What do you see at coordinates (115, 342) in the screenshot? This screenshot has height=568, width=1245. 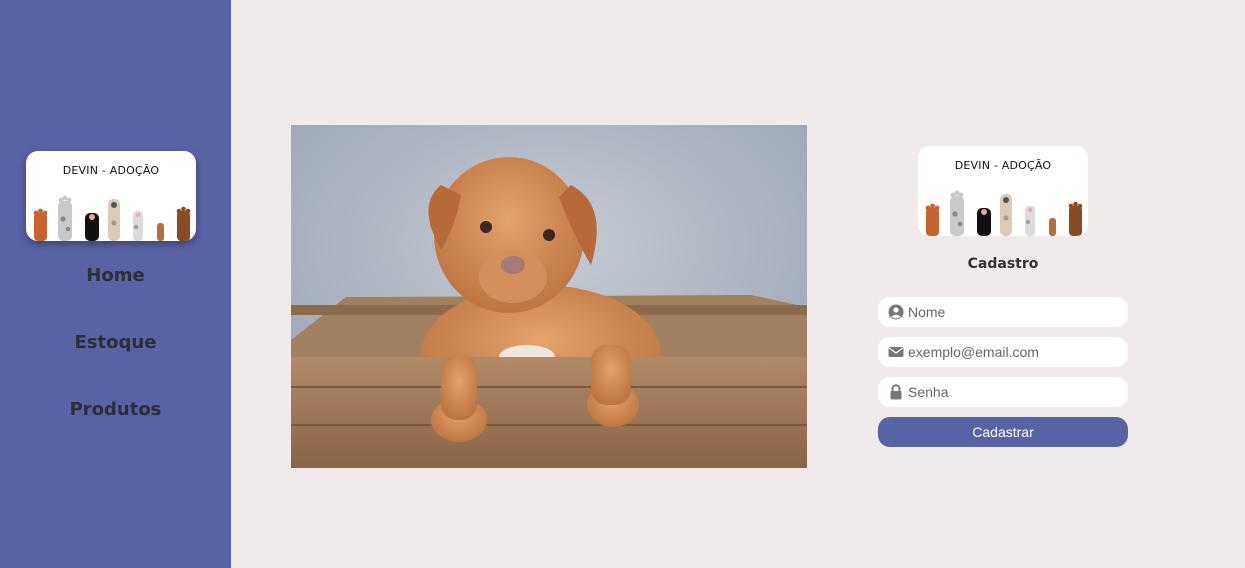 I see `nav-item-estoque: Estoque` at bounding box center [115, 342].